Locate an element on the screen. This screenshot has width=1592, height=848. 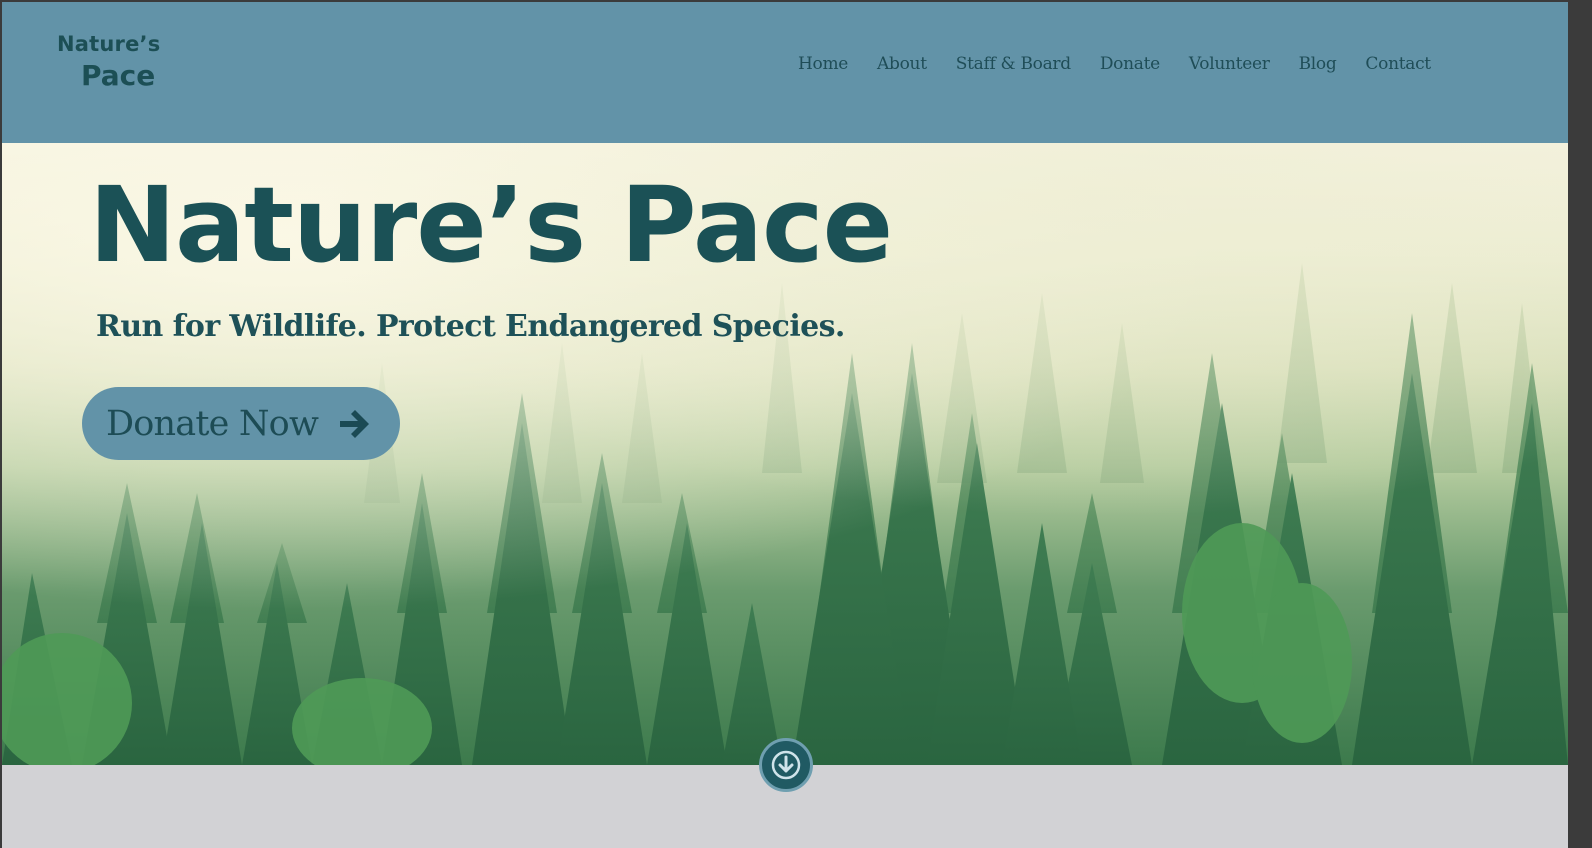
scroll-down-button is located at coordinates (786, 765).